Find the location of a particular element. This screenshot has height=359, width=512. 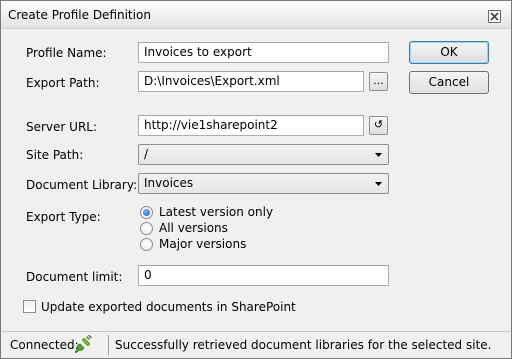

site-path-label: Site Path: is located at coordinates (55, 155).